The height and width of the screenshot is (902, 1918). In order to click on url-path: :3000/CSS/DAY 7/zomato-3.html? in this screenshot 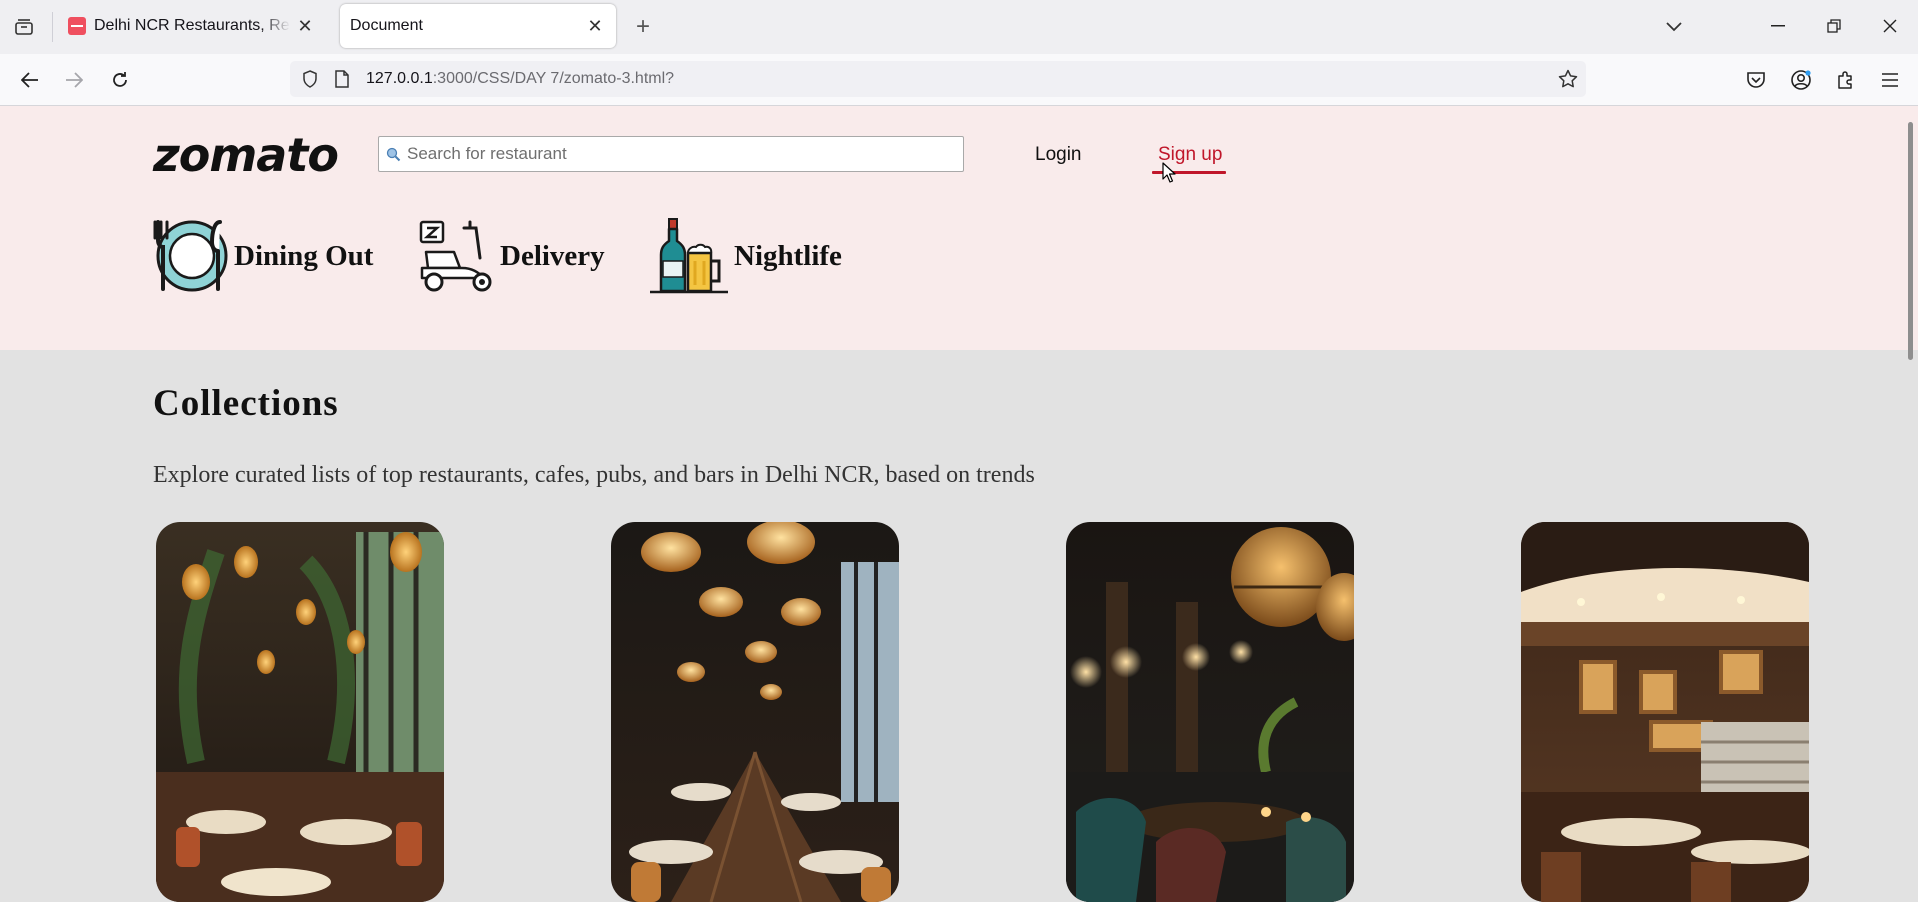, I will do `click(553, 78)`.